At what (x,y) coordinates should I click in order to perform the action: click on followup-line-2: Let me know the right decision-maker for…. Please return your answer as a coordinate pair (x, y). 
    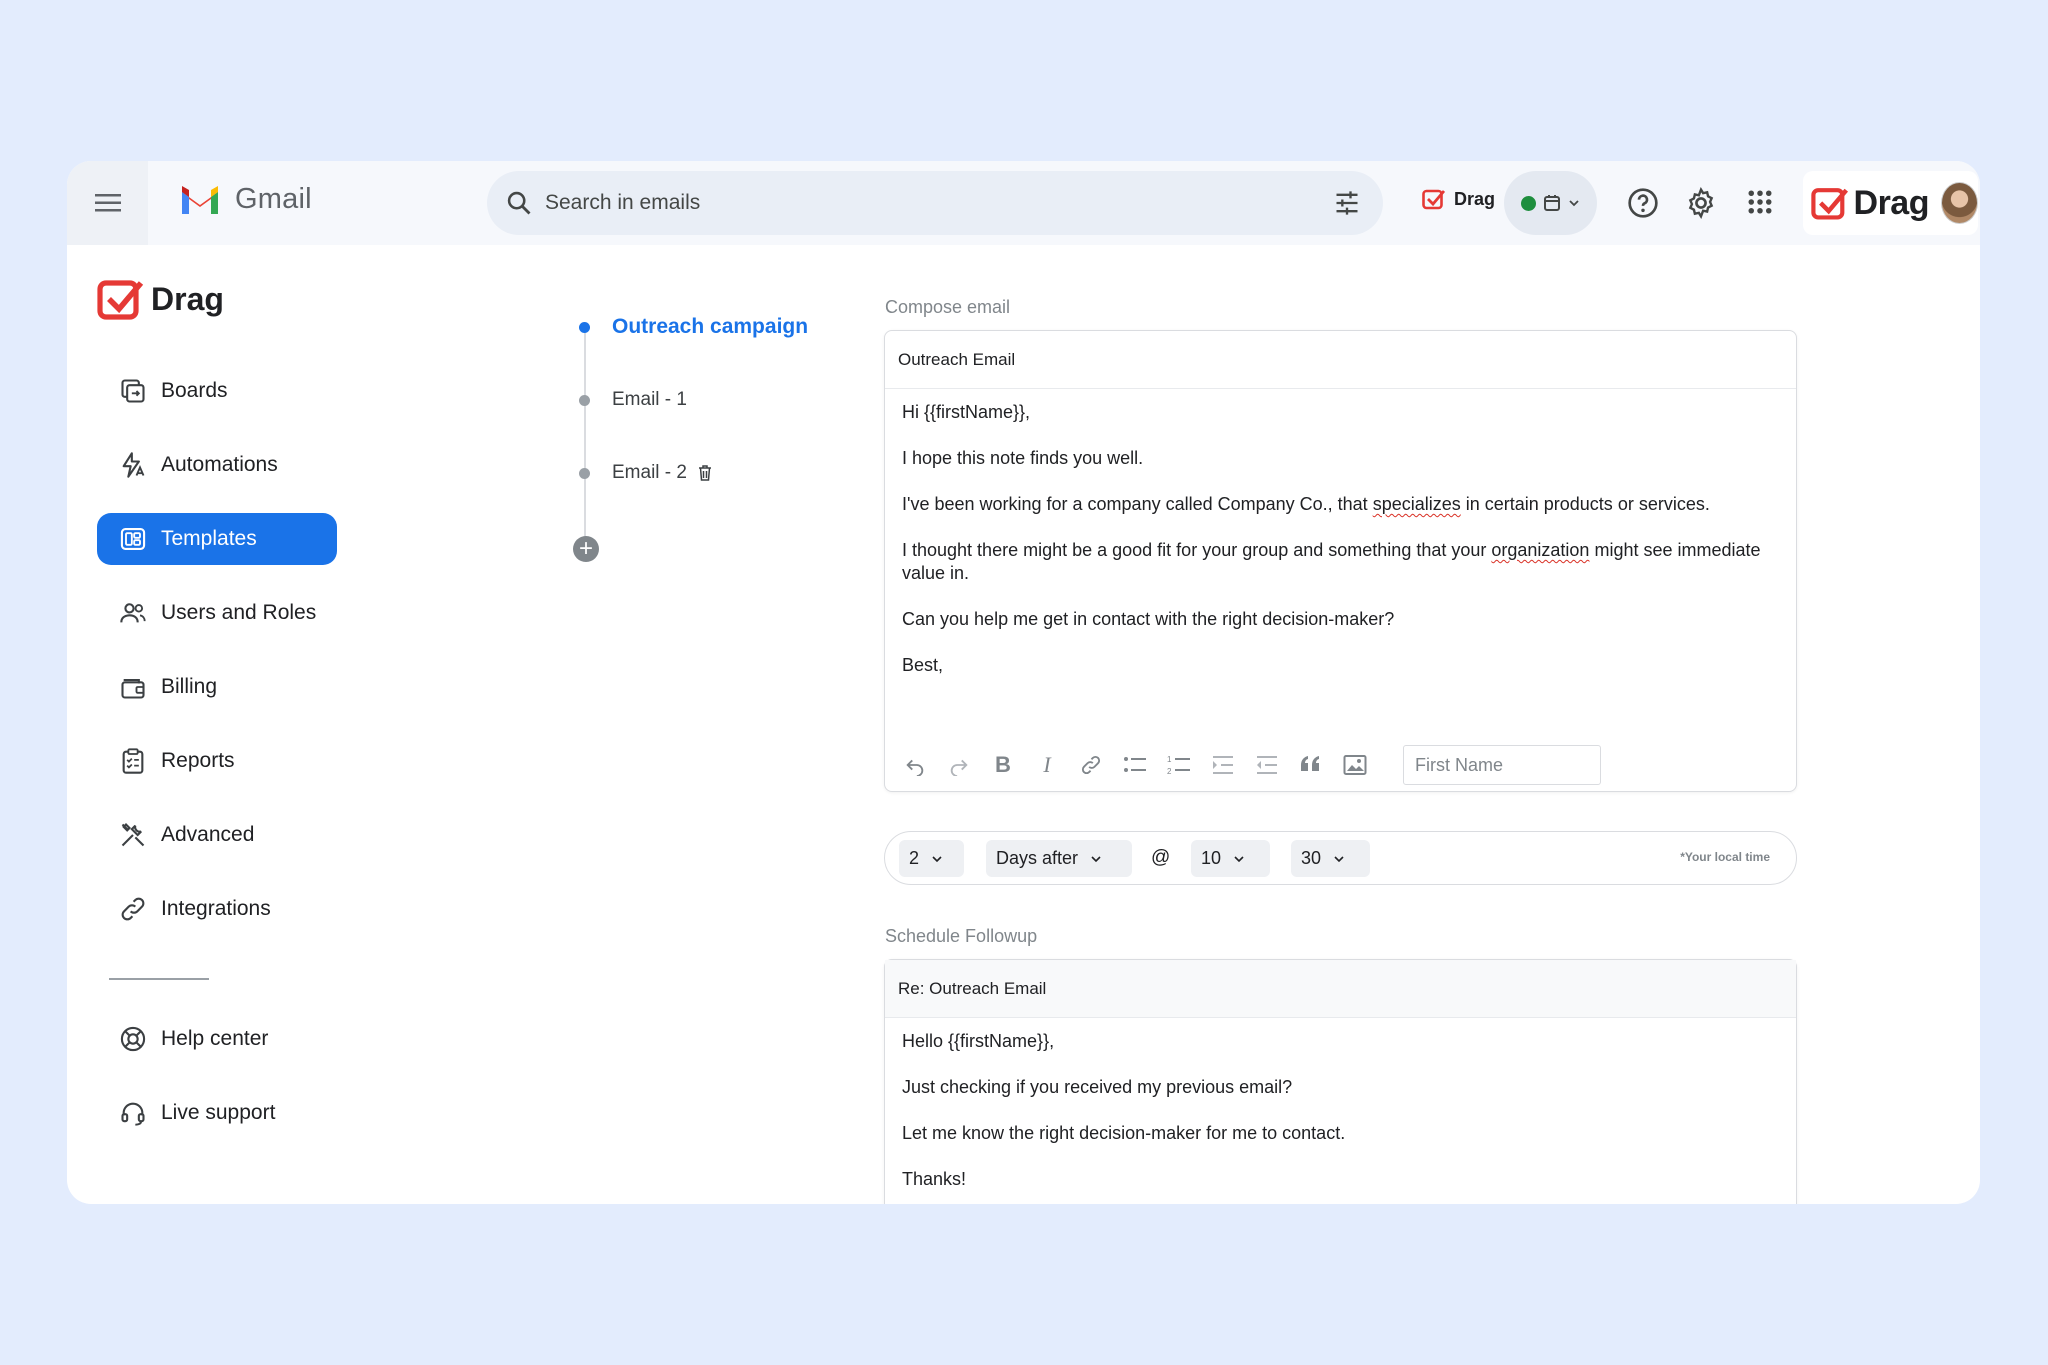
    Looking at the image, I should click on (1124, 1133).